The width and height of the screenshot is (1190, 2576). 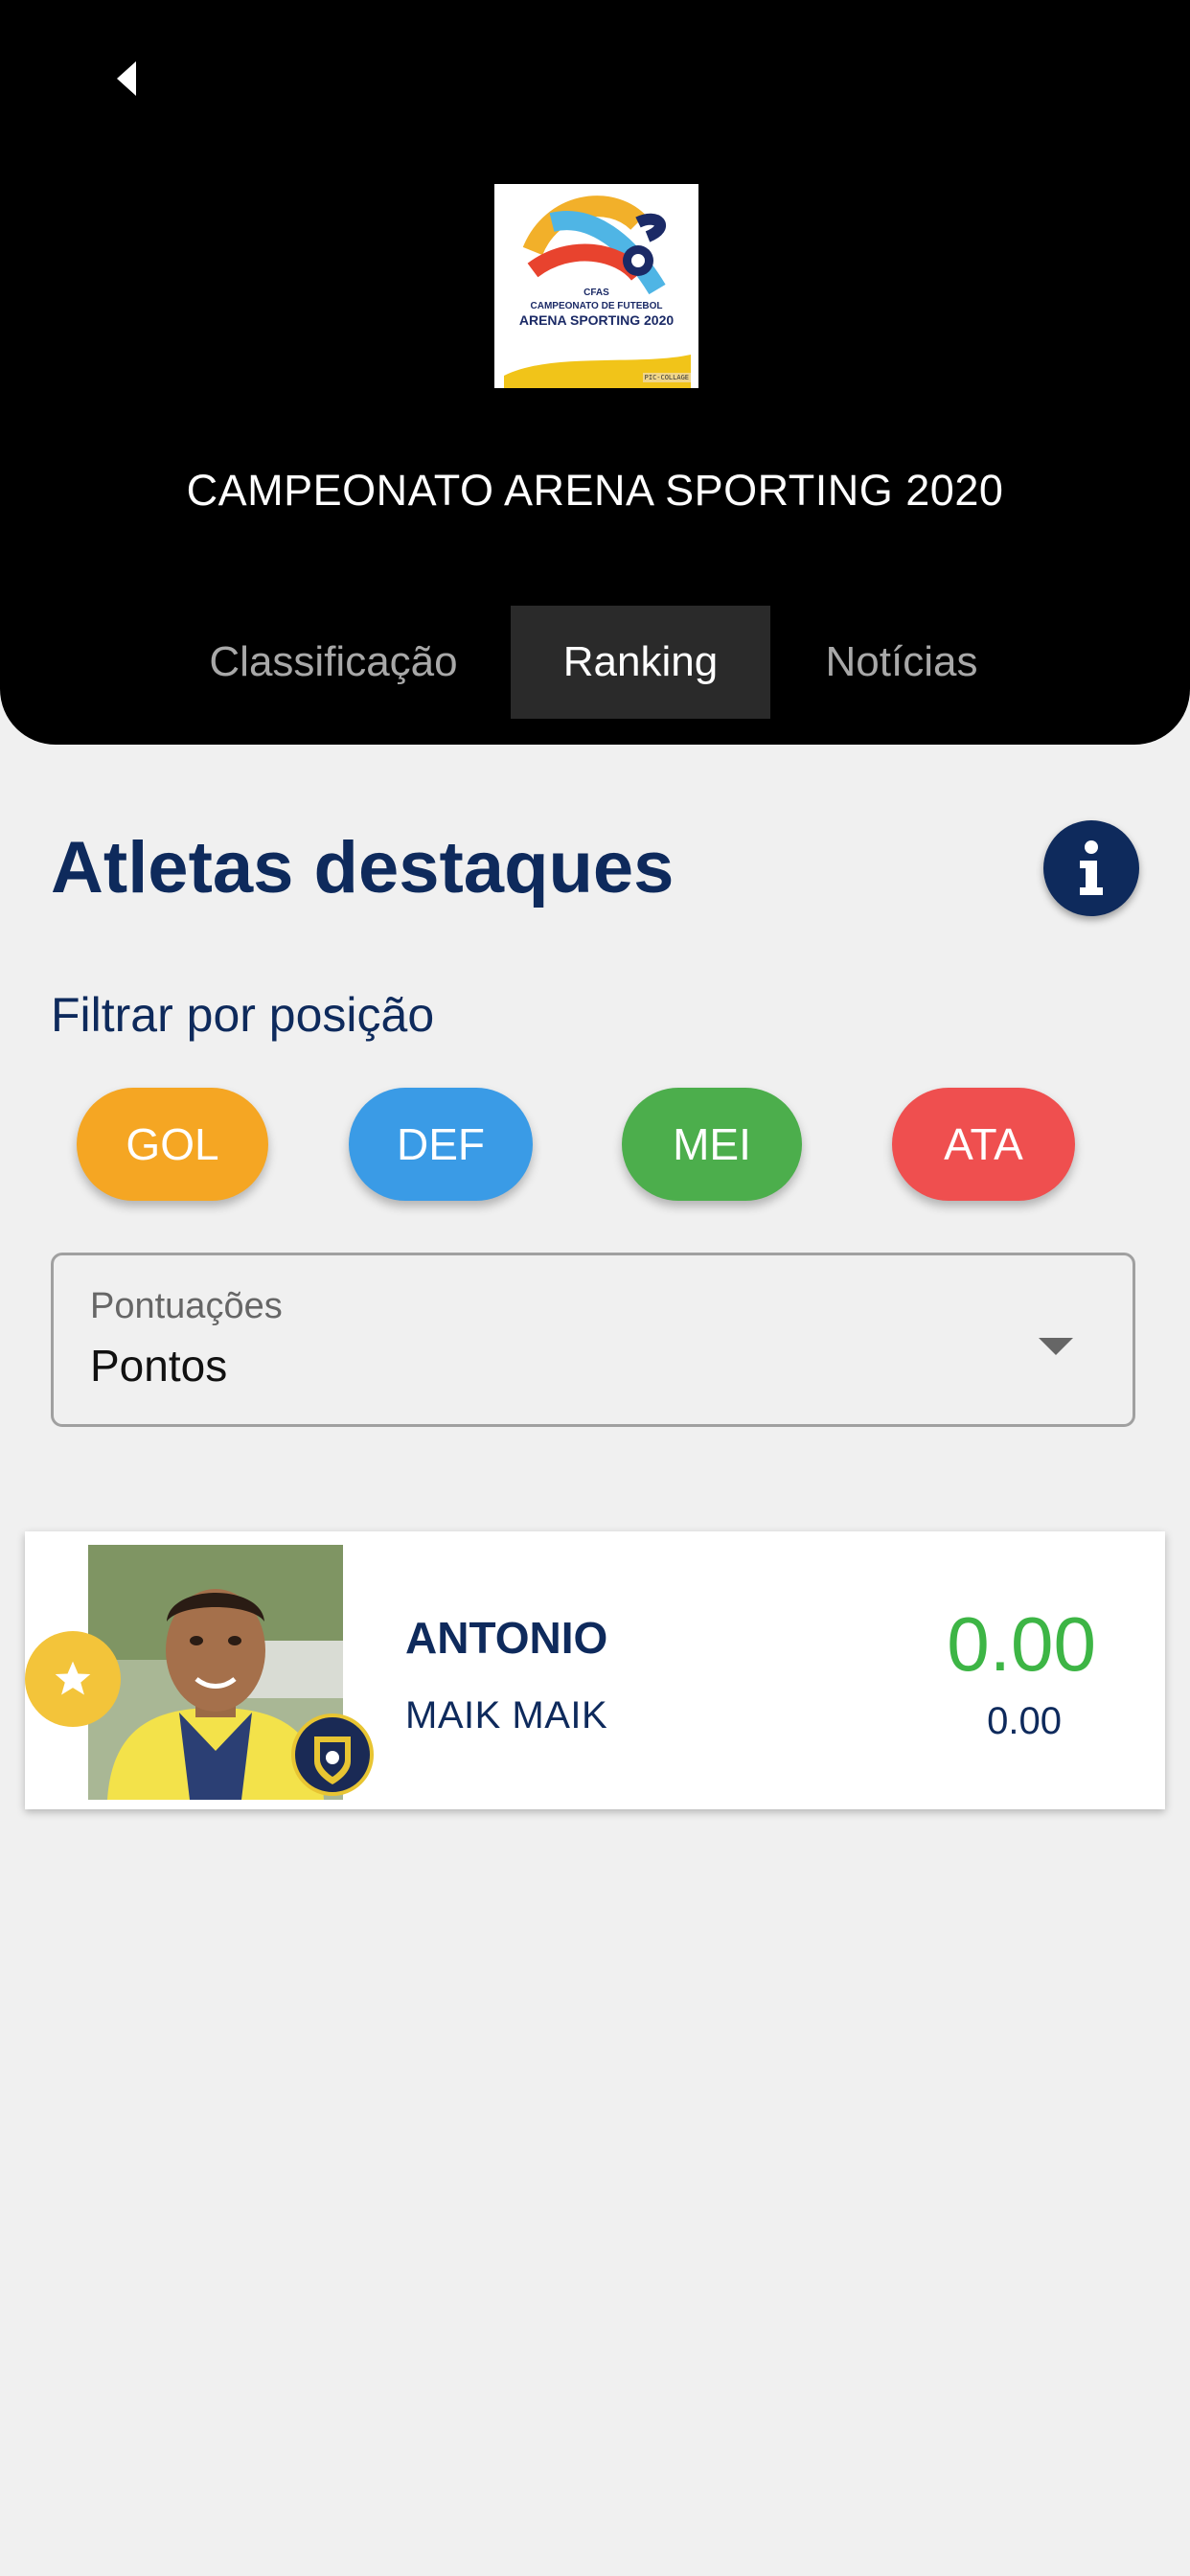 I want to click on tab-classificacao: Classificação, so click(x=334, y=662).